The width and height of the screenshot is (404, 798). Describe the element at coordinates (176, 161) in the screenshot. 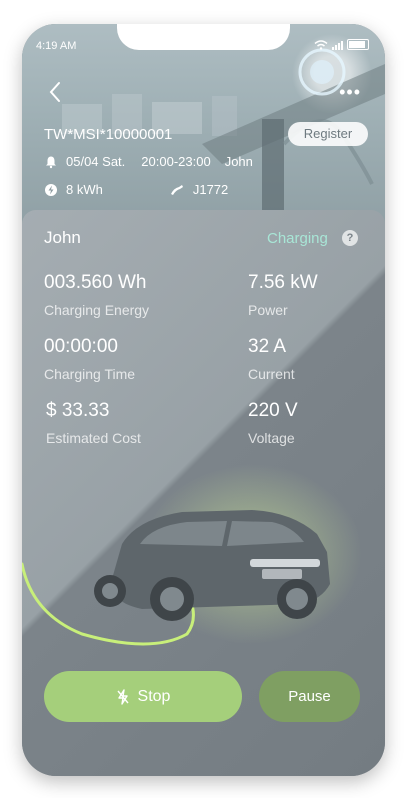

I see `reservation-time: 20:00-23:00` at that location.